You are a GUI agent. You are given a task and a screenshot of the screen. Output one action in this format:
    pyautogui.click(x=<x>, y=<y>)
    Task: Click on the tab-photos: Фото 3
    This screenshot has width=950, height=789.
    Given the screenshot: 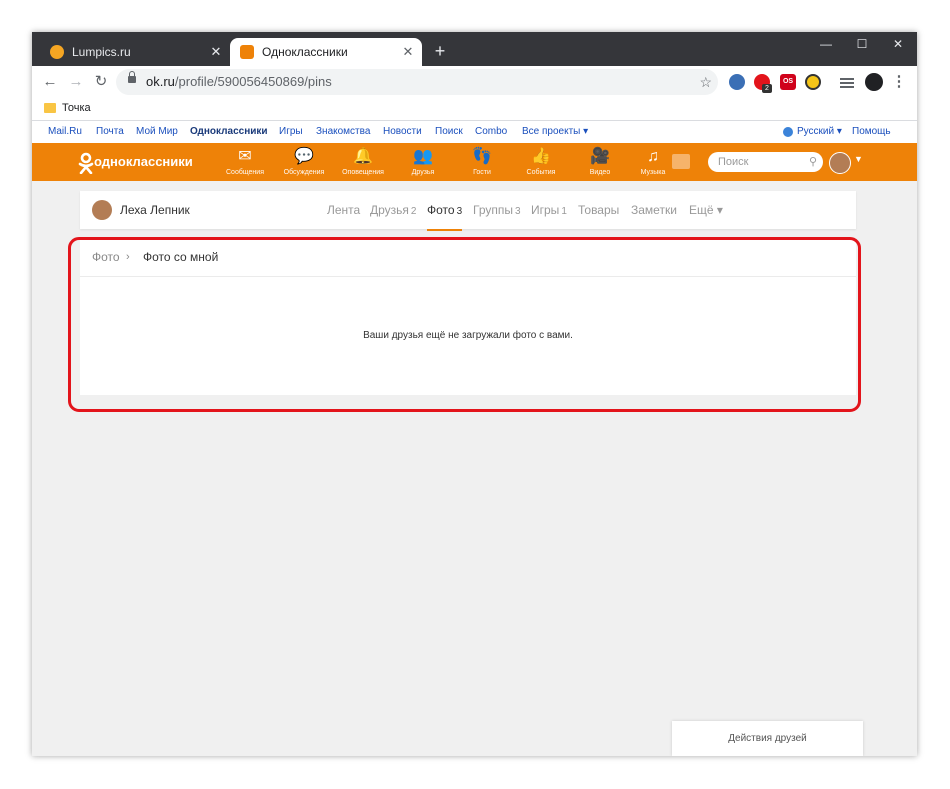 What is the action you would take?
    pyautogui.click(x=445, y=211)
    